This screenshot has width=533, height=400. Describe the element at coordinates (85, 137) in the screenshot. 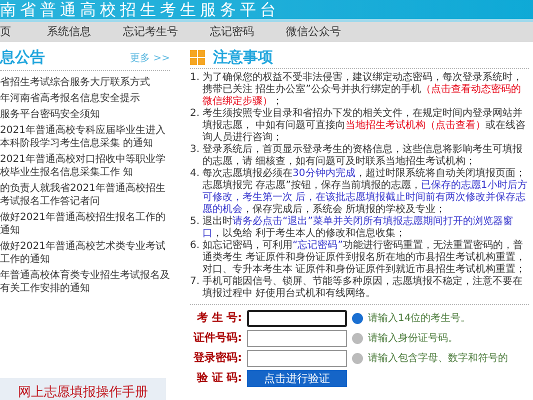

I see `news-link: 2021年普通高校专科应届毕业生进入本科阶段学习考生信息采集 的通知` at that location.